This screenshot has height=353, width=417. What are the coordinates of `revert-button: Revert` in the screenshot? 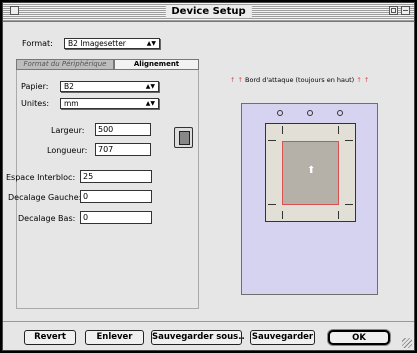 It's located at (50, 337).